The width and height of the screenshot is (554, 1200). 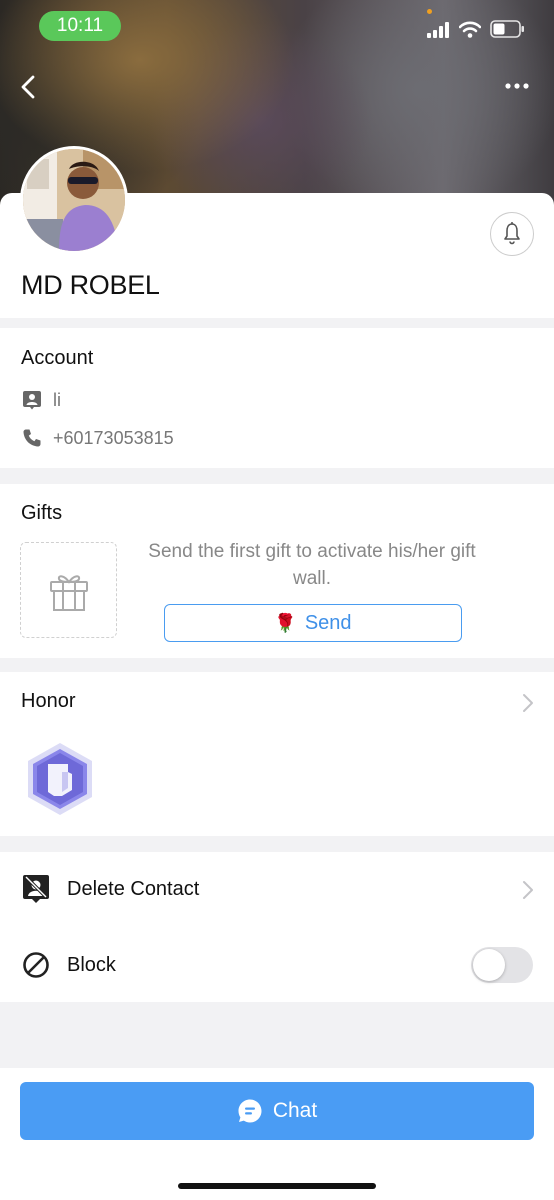 I want to click on chat-button: Chat, so click(x=277, y=1111).